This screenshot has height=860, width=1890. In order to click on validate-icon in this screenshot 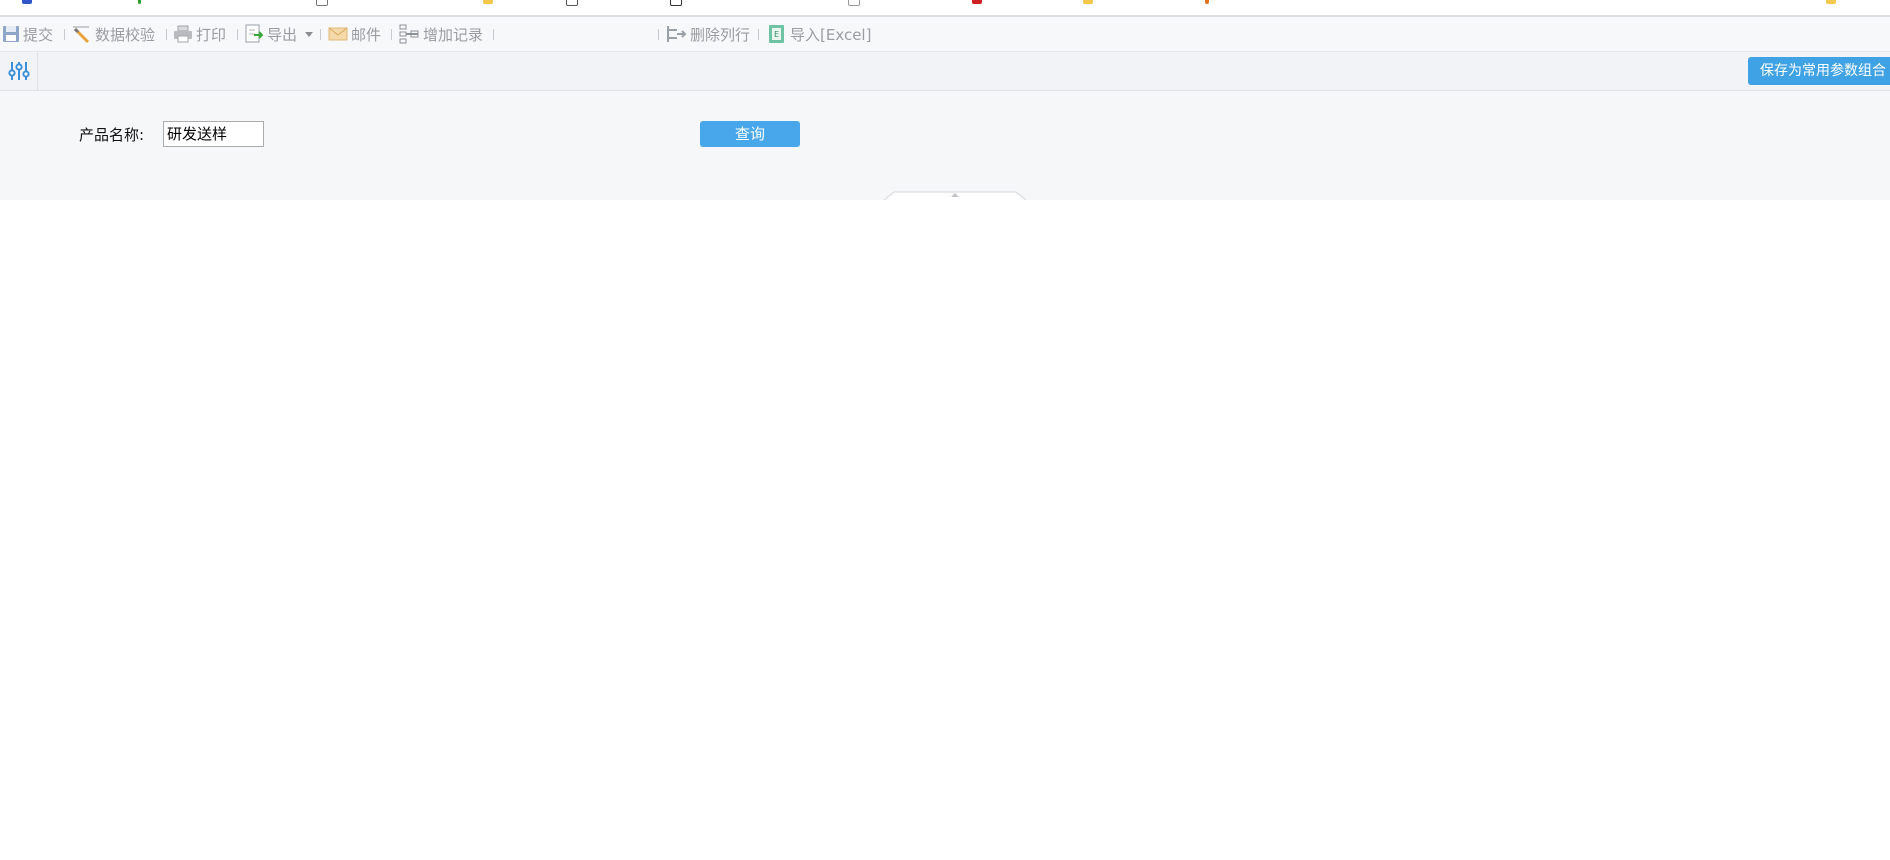, I will do `click(81, 35)`.